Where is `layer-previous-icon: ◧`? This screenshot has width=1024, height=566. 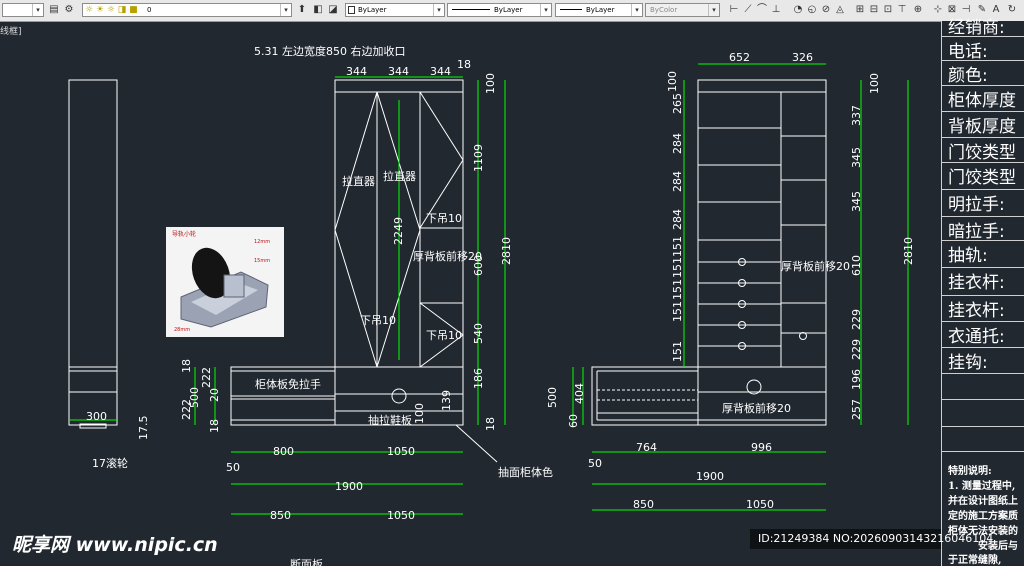 layer-previous-icon: ◧ is located at coordinates (318, 10).